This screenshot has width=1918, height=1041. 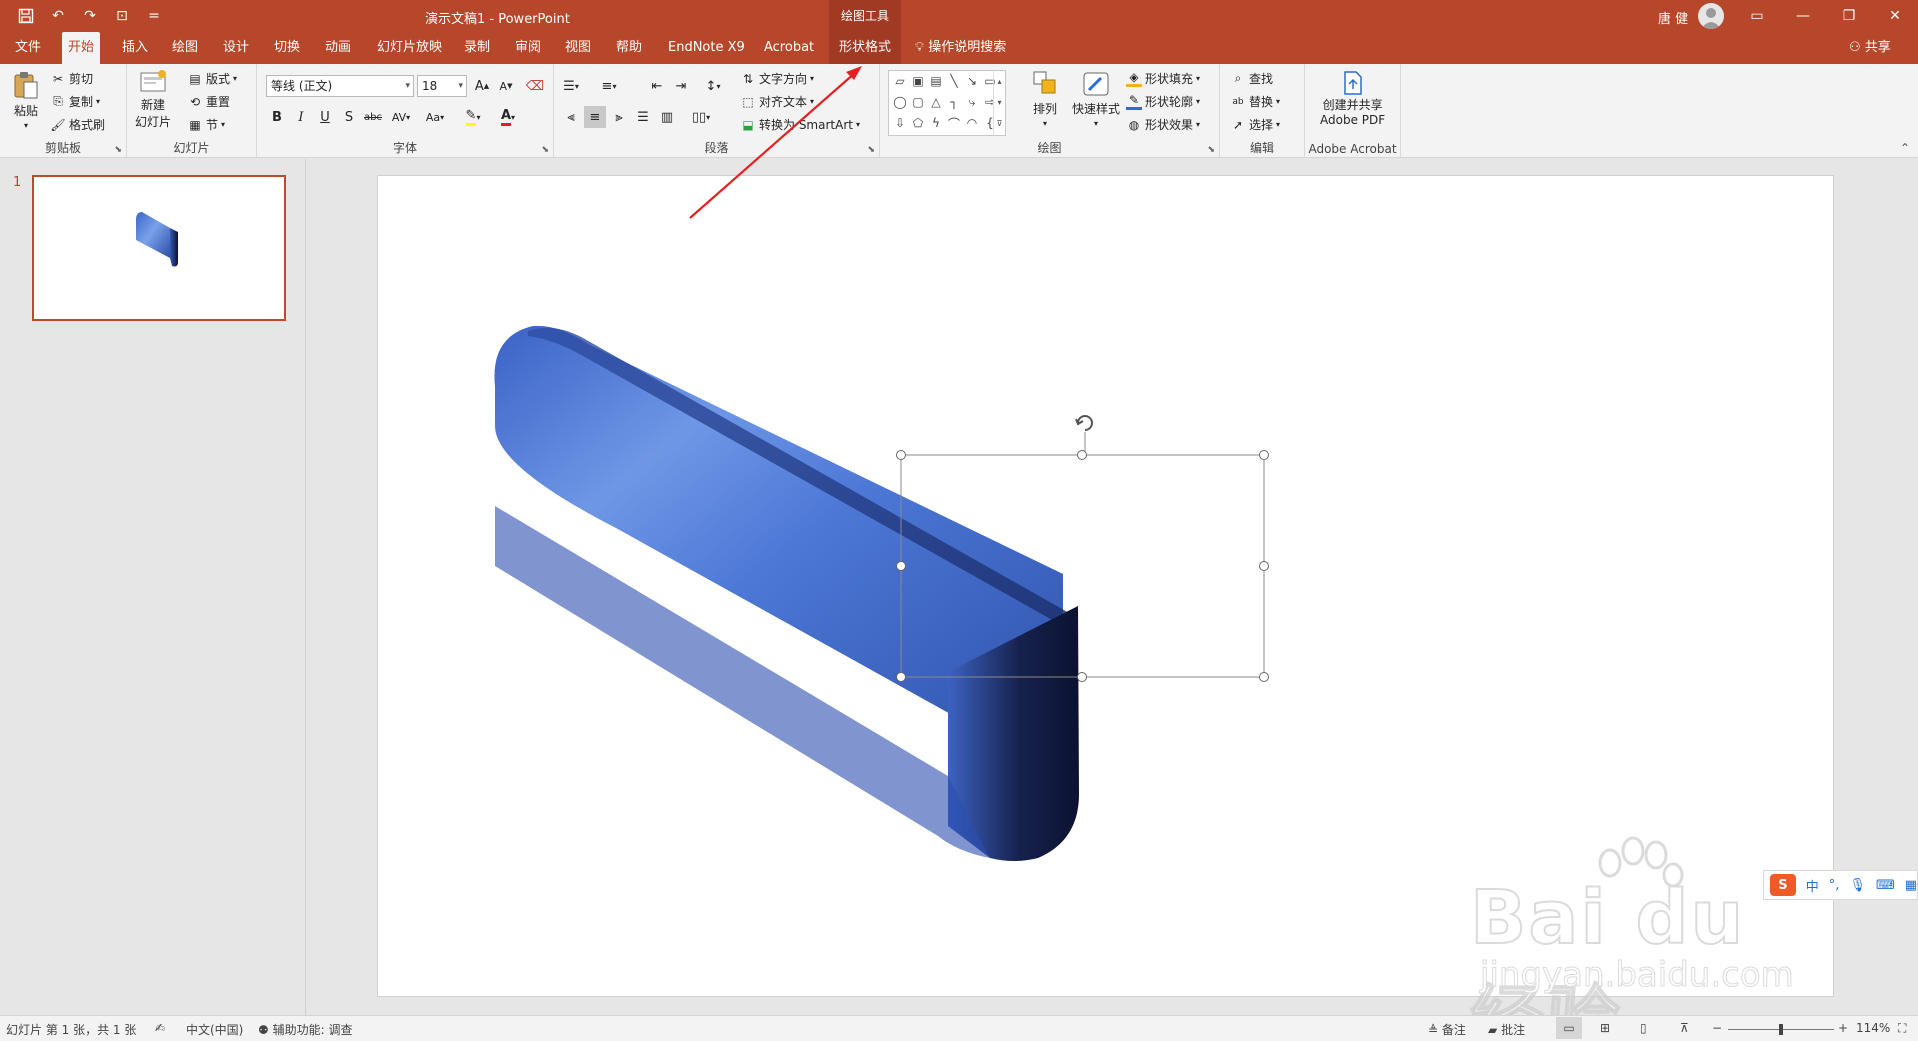 I want to click on resize-handle-n, so click(x=1082, y=455).